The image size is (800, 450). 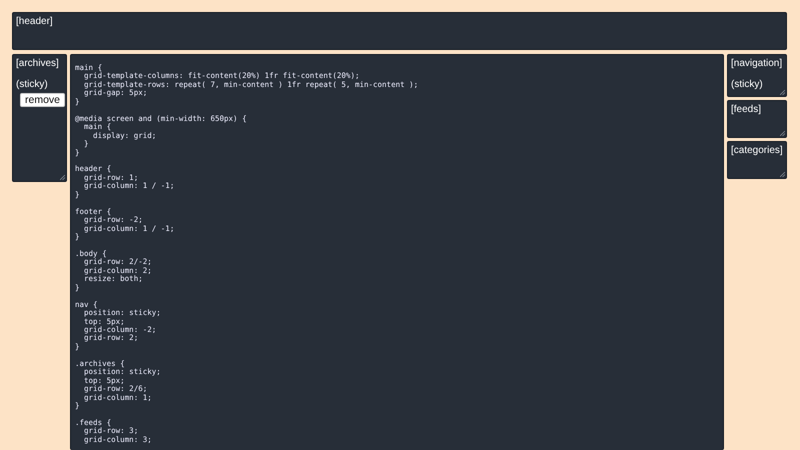 What do you see at coordinates (757, 151) in the screenshot?
I see `panel-label: [categories]` at bounding box center [757, 151].